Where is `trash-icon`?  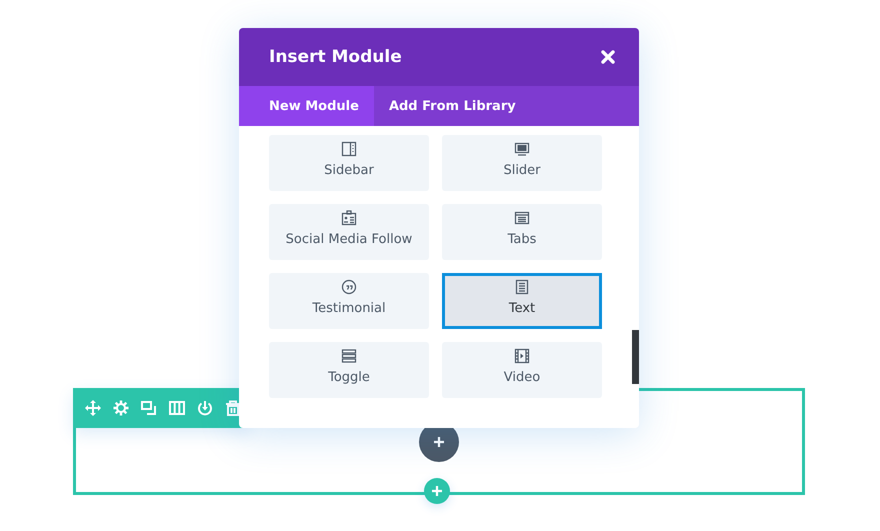
trash-icon is located at coordinates (233, 408).